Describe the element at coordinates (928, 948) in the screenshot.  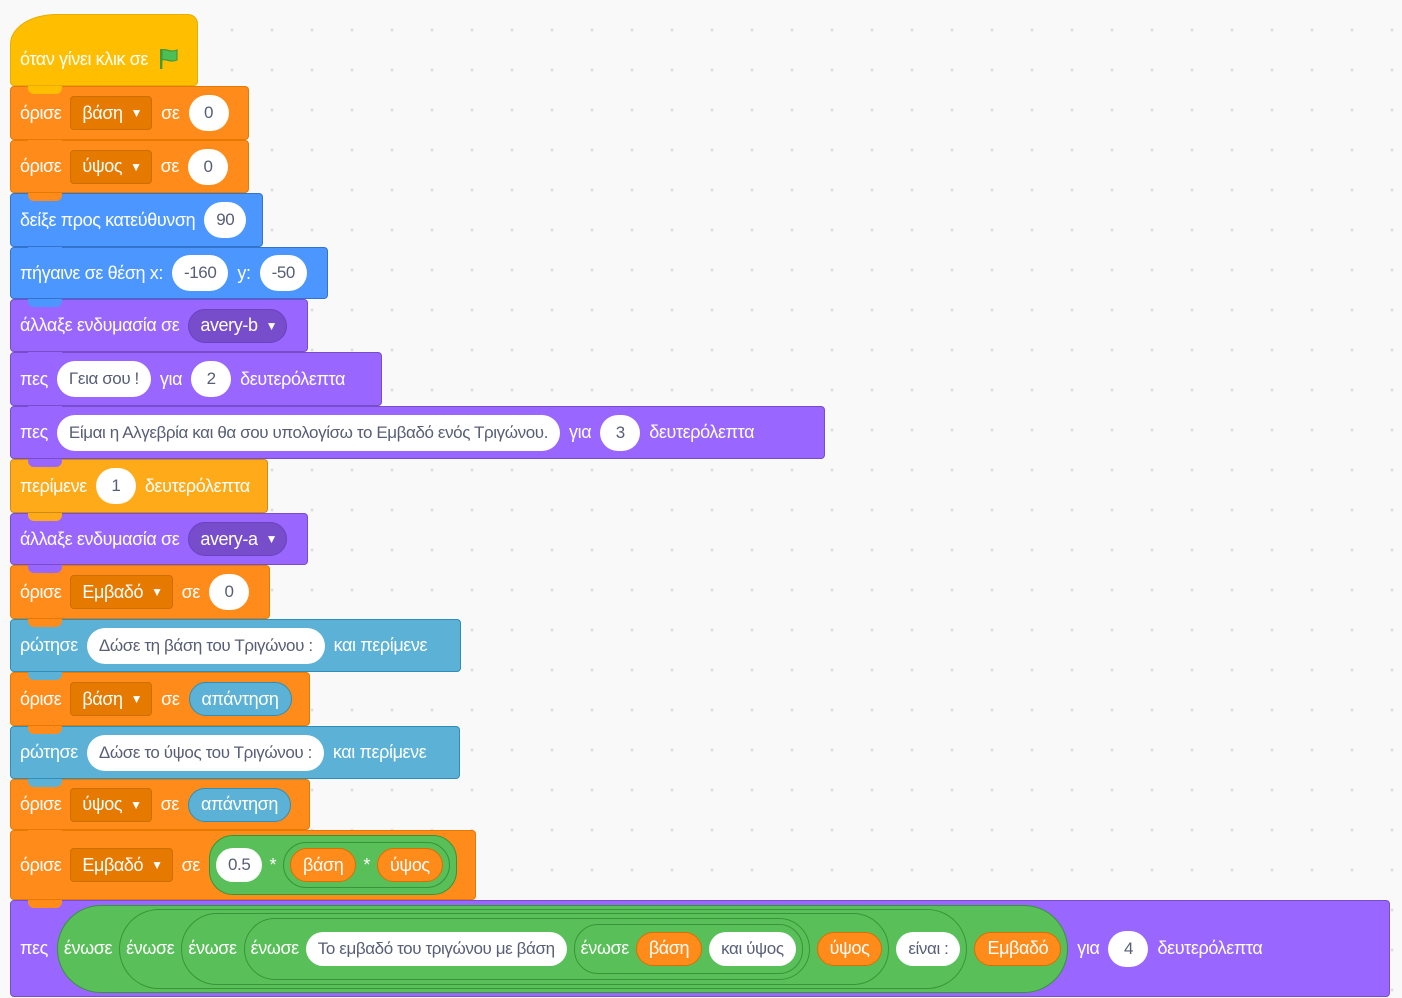
I see `text-input: είναι :` at that location.